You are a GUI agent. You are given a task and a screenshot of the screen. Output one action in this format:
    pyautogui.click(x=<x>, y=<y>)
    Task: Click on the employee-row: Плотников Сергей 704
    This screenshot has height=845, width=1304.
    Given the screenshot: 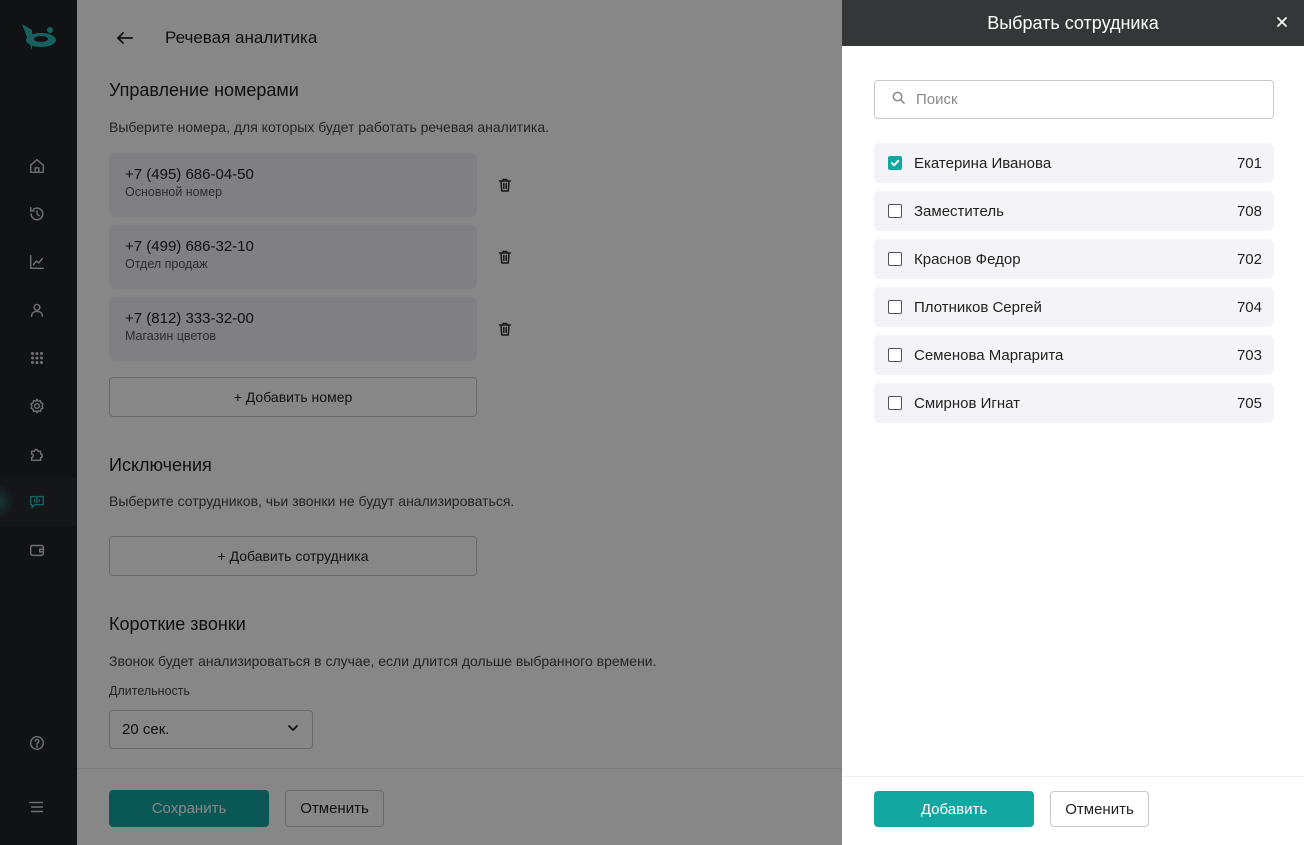 What is the action you would take?
    pyautogui.click(x=1074, y=307)
    